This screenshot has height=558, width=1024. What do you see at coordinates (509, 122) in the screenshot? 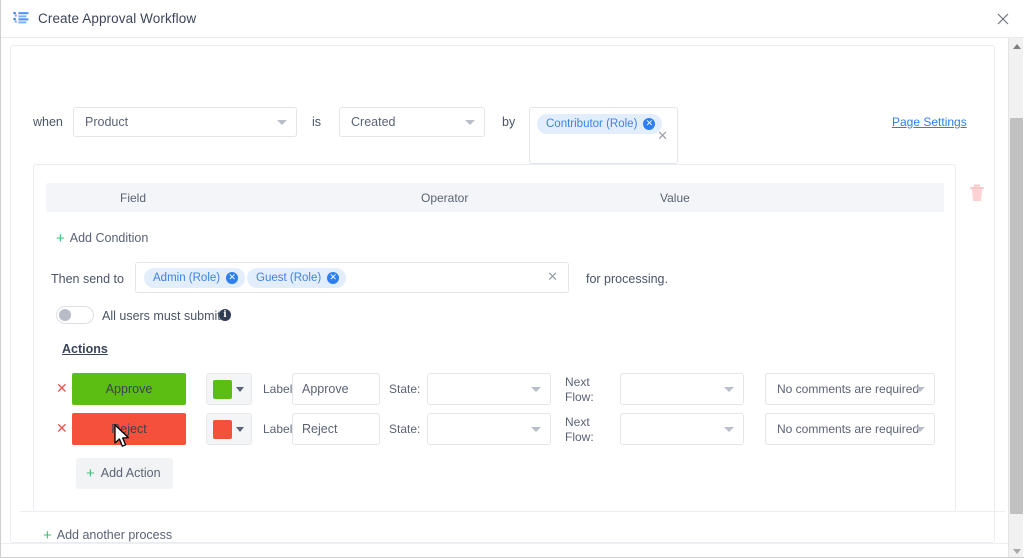
I see `by-label: by` at bounding box center [509, 122].